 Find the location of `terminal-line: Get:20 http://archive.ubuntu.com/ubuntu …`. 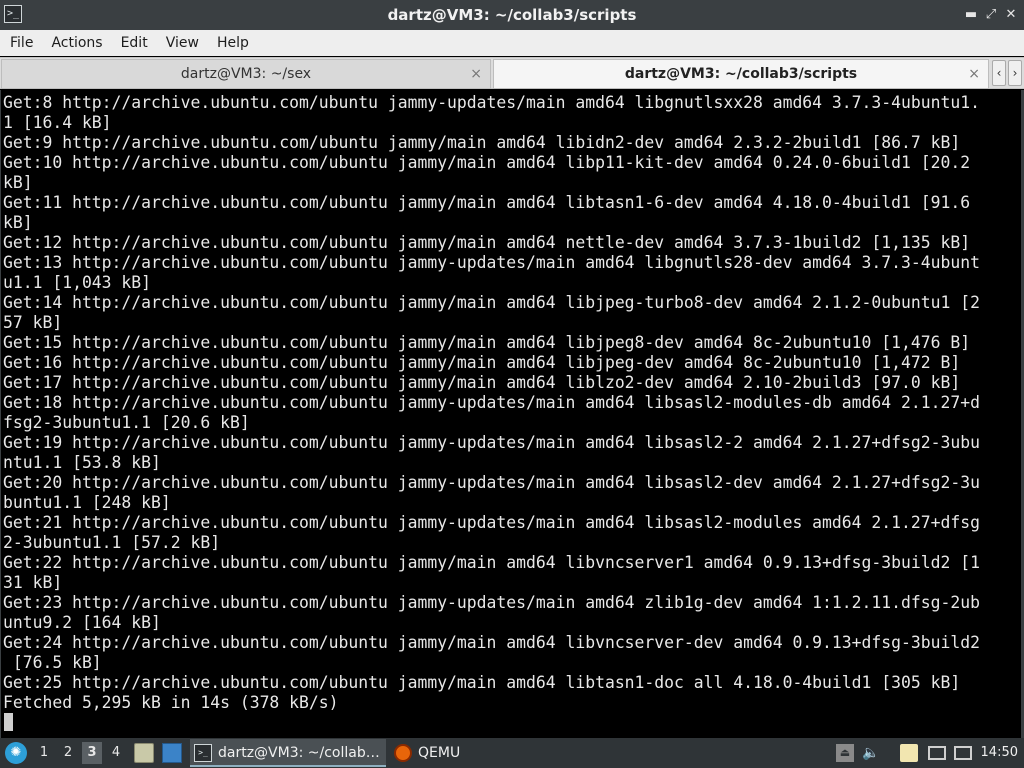

terminal-line: Get:20 http://archive.ubuntu.com/ubuntu … is located at coordinates (491, 482).